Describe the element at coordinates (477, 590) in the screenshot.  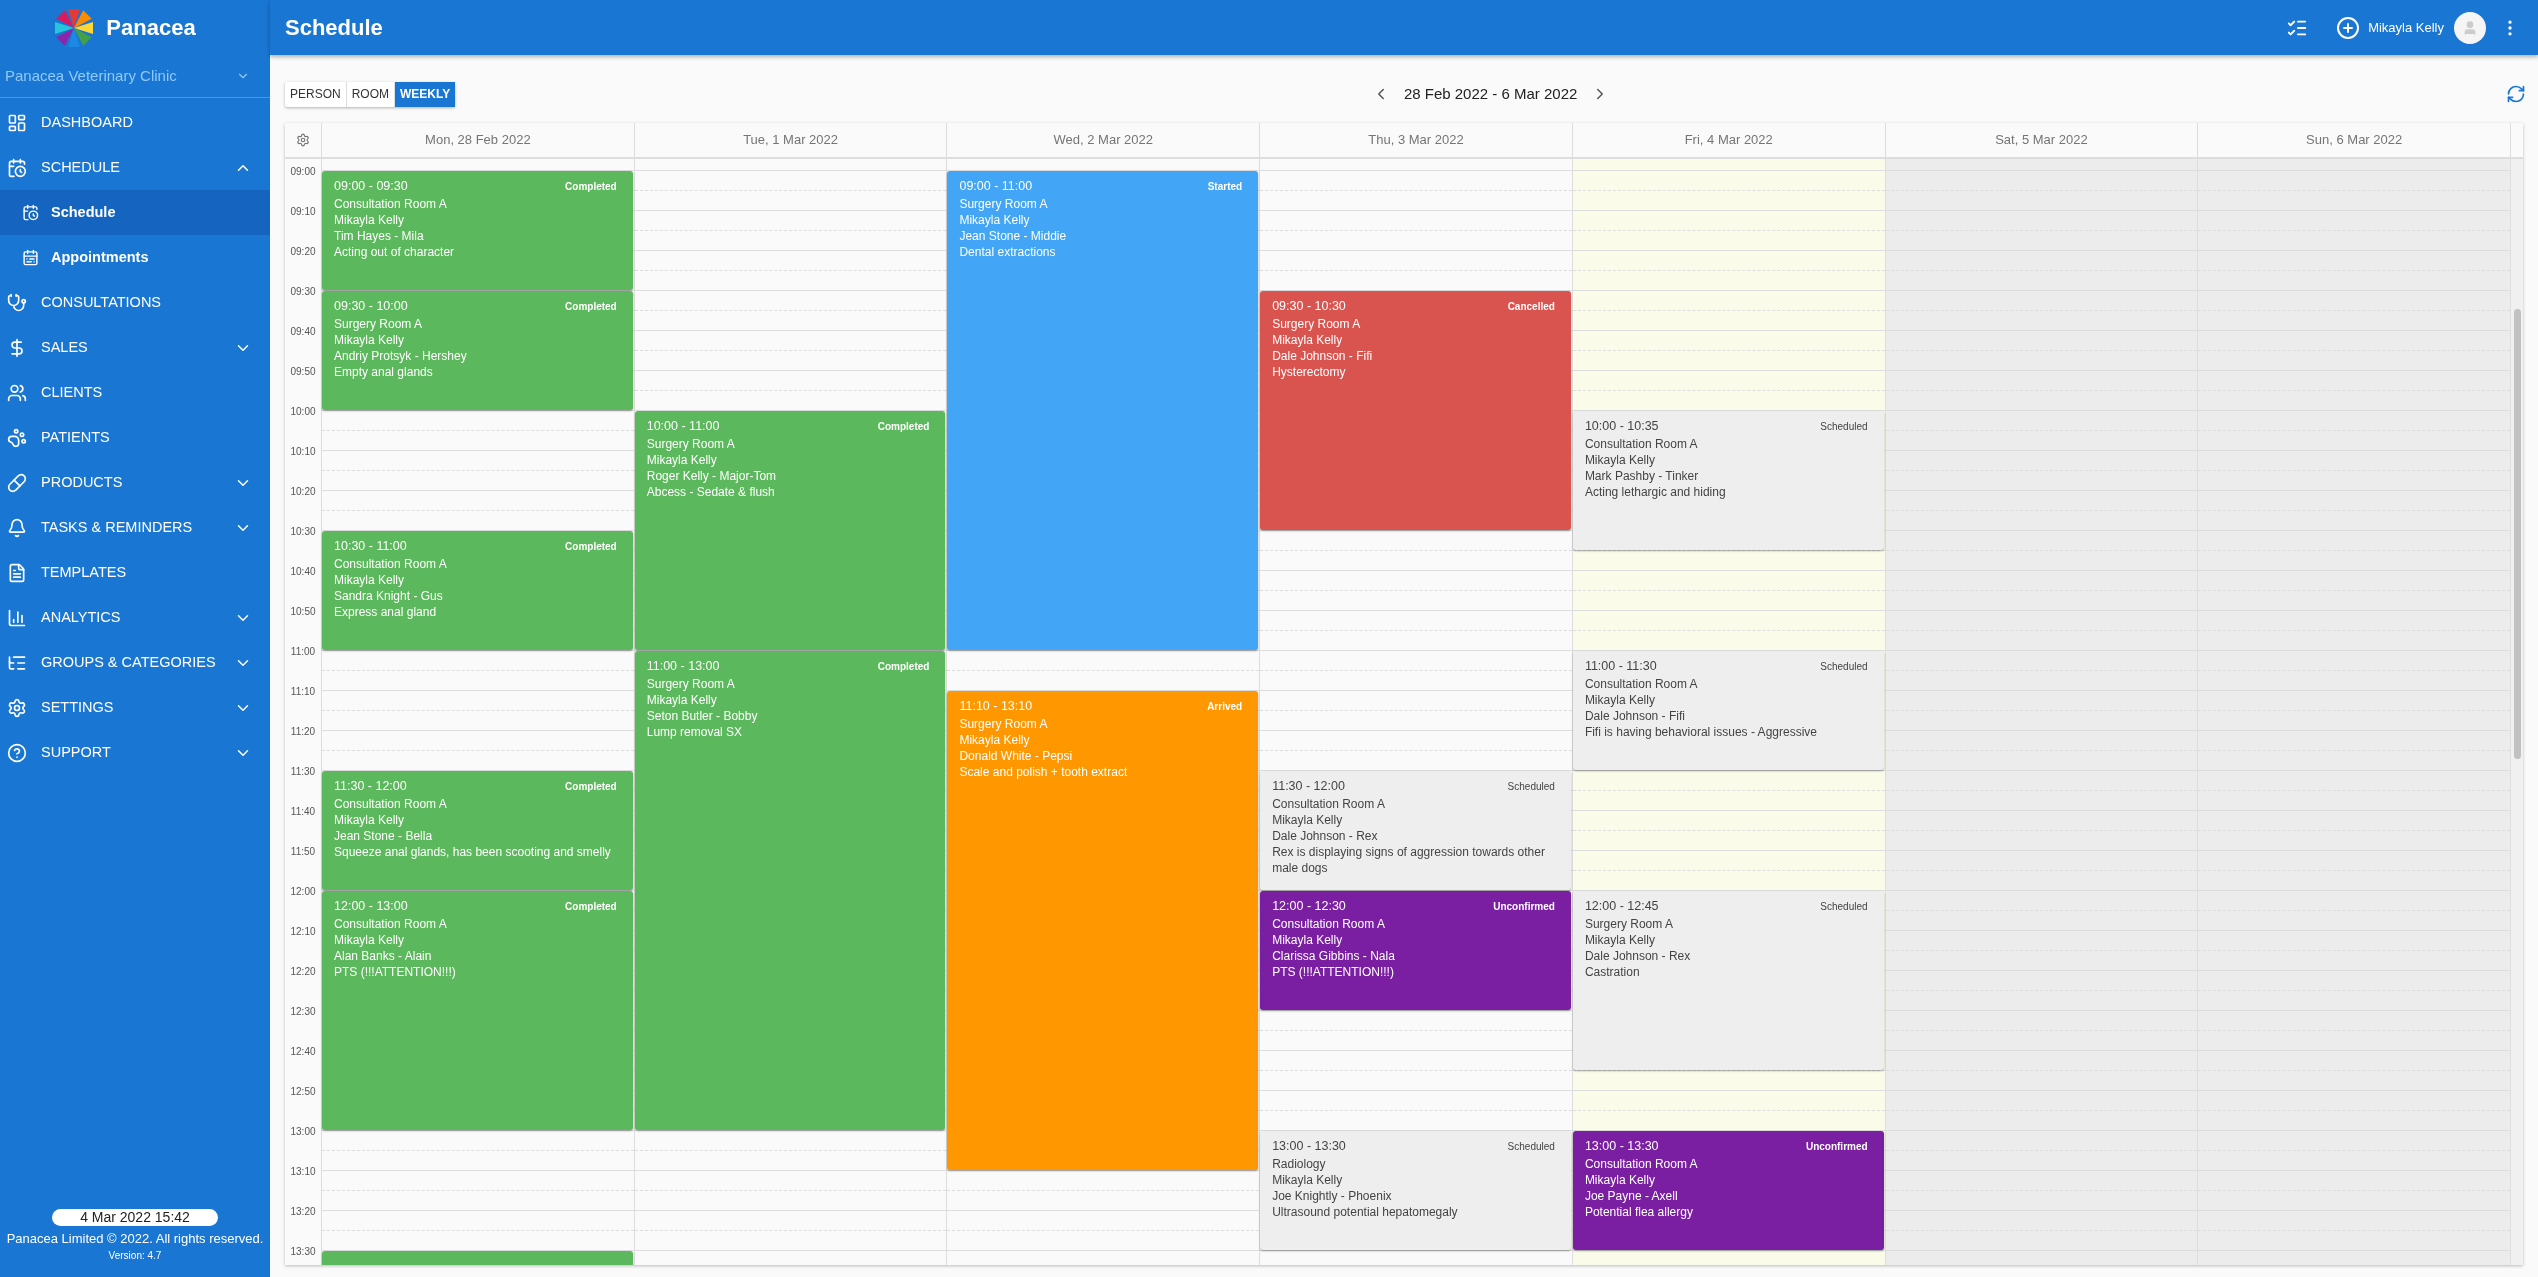
I see `appointment-card: 10:30 - 11:00 Completed Consultation Room A Mikayla Kelly Sandra Knight - Gus Express anal gland` at that location.